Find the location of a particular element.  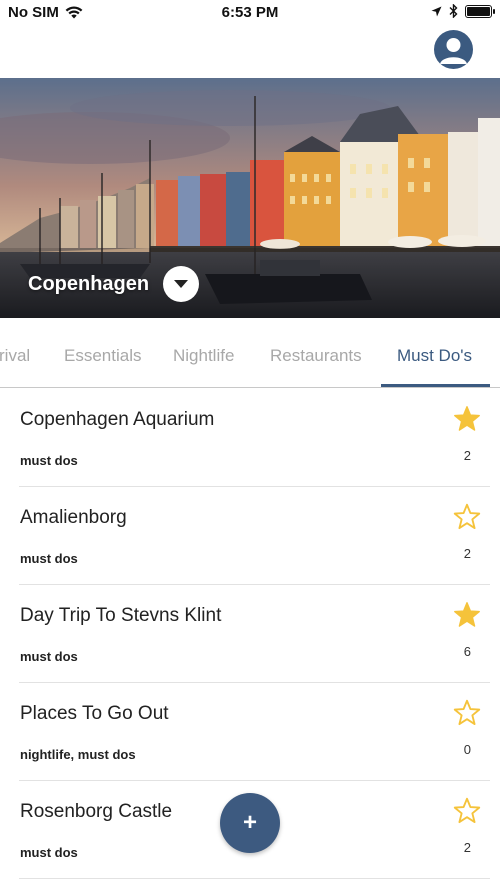

tab-arrival: rival is located at coordinates (15, 356).